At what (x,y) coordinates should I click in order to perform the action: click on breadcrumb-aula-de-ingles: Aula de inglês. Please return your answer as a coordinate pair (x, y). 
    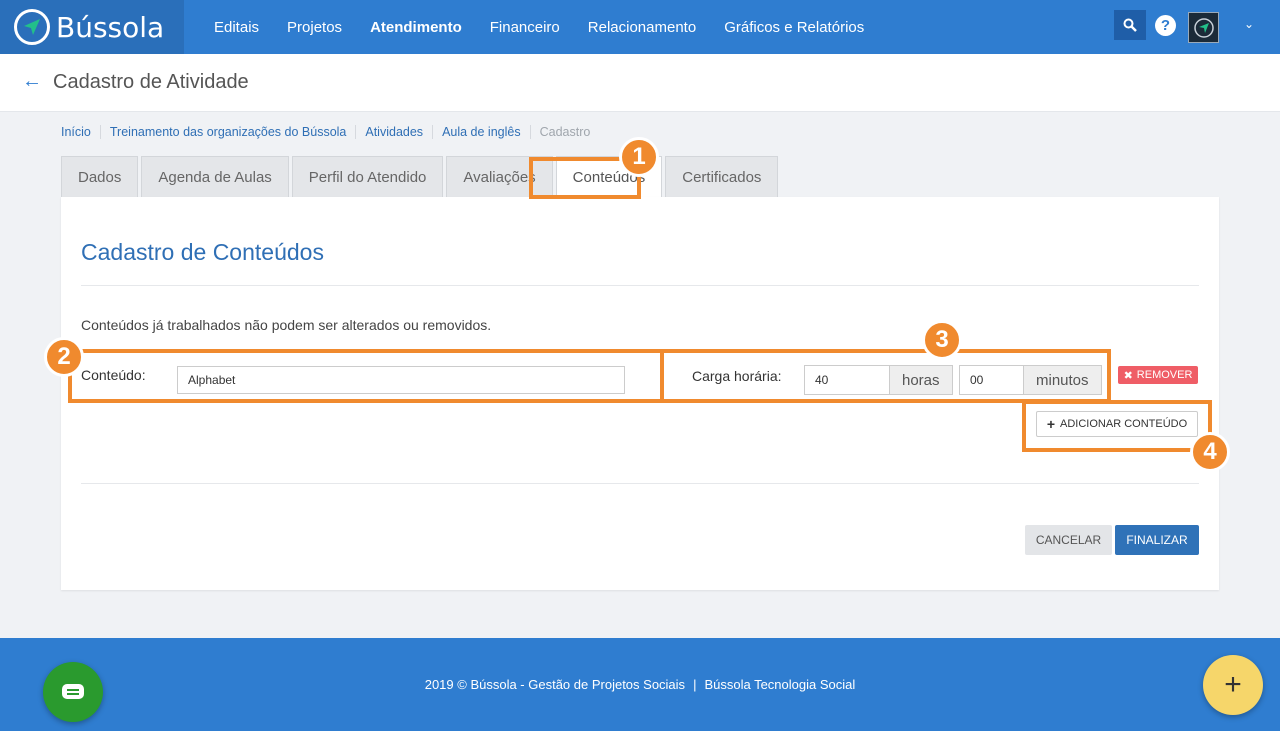
    Looking at the image, I should click on (481, 132).